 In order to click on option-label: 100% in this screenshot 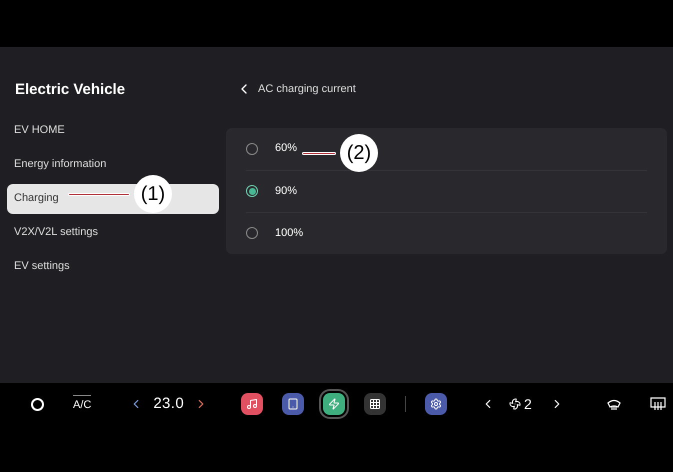, I will do `click(289, 233)`.